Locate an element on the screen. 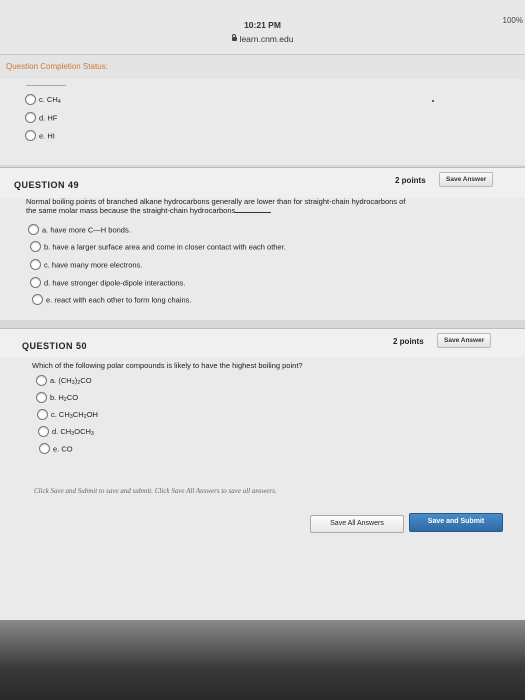  save-and-submit-button: Save and Submit is located at coordinates (456, 522).